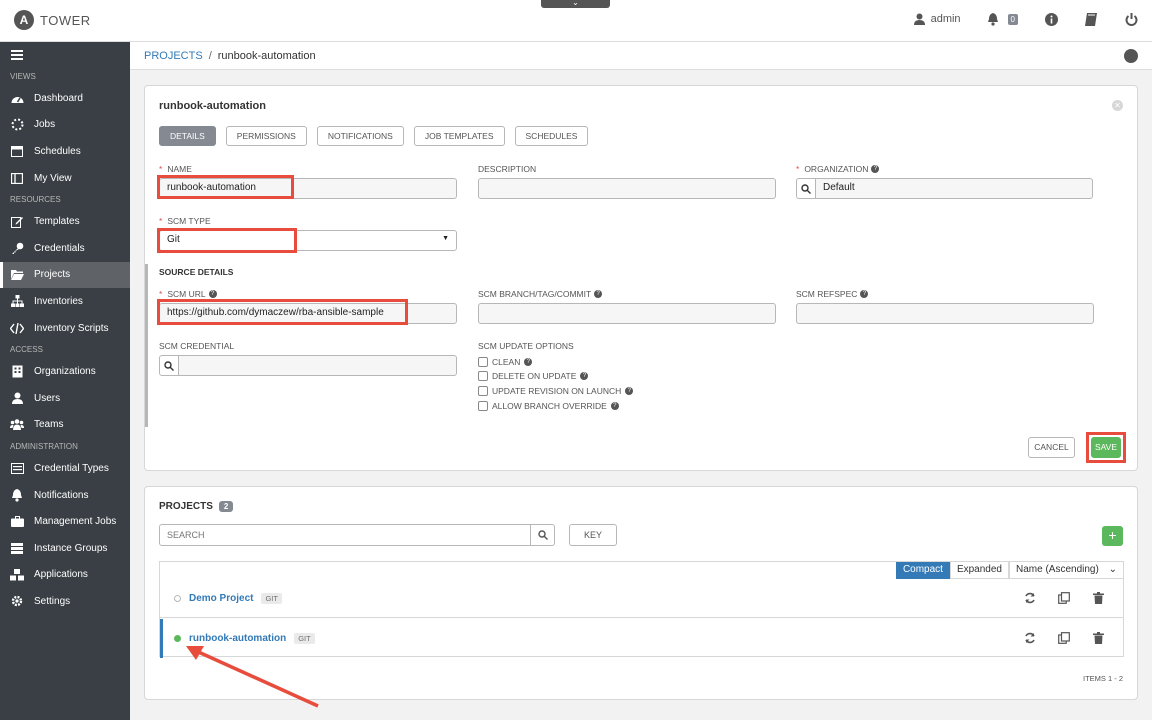  Describe the element at coordinates (49, 425) in the screenshot. I see `sidebar-item-label: Teams` at that location.